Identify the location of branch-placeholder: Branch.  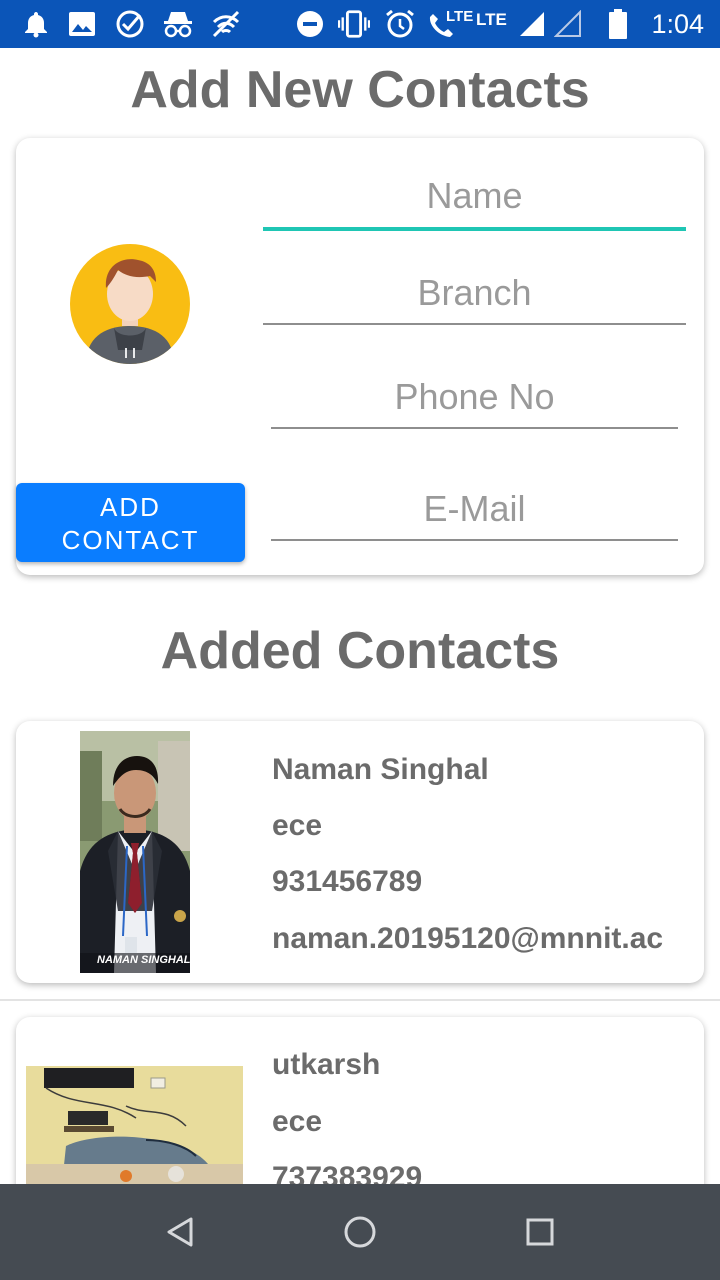
(474, 292).